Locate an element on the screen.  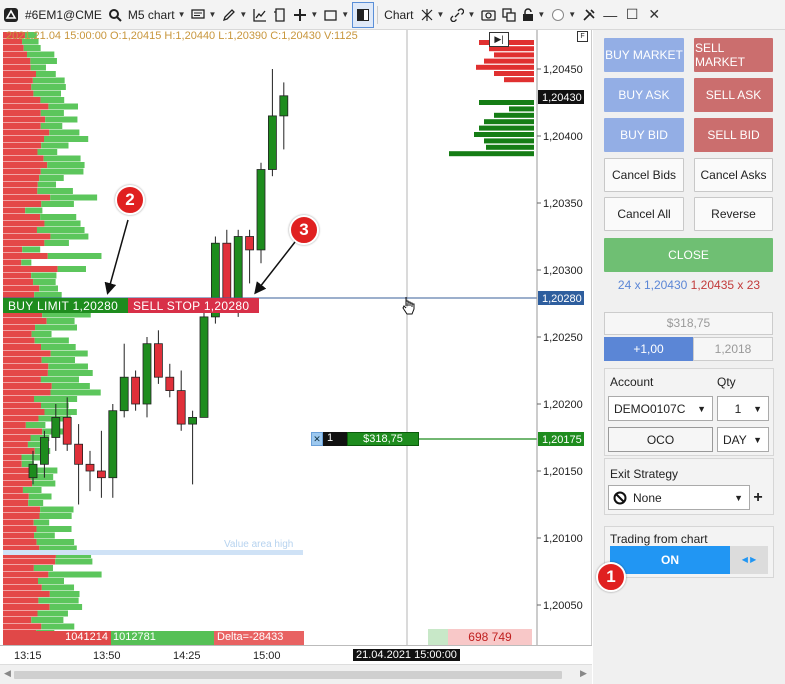
camera-icon is located at coordinates (488, 15).